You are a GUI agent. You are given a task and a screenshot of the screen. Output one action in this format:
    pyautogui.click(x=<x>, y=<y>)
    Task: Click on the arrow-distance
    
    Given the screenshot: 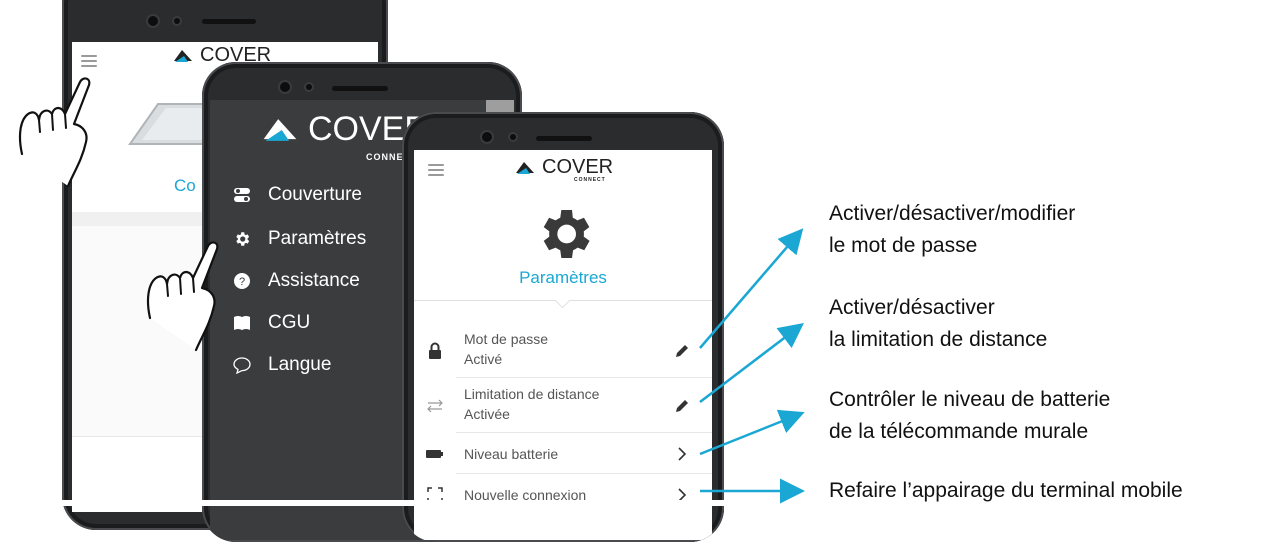 What is the action you would take?
    pyautogui.click(x=751, y=362)
    